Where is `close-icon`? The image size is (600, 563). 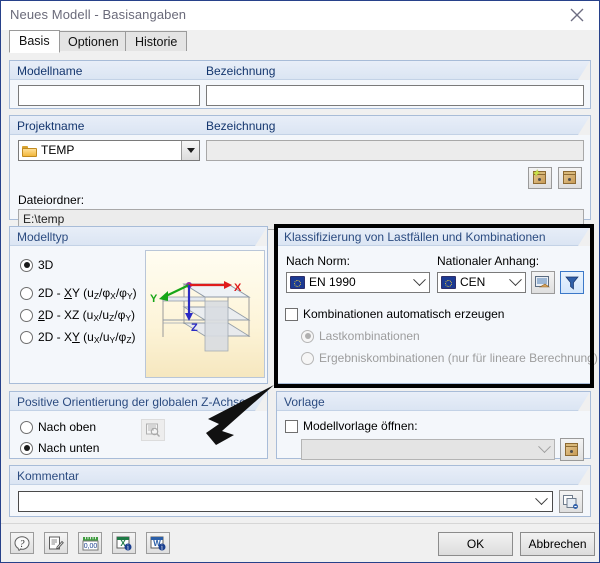 close-icon is located at coordinates (577, 15).